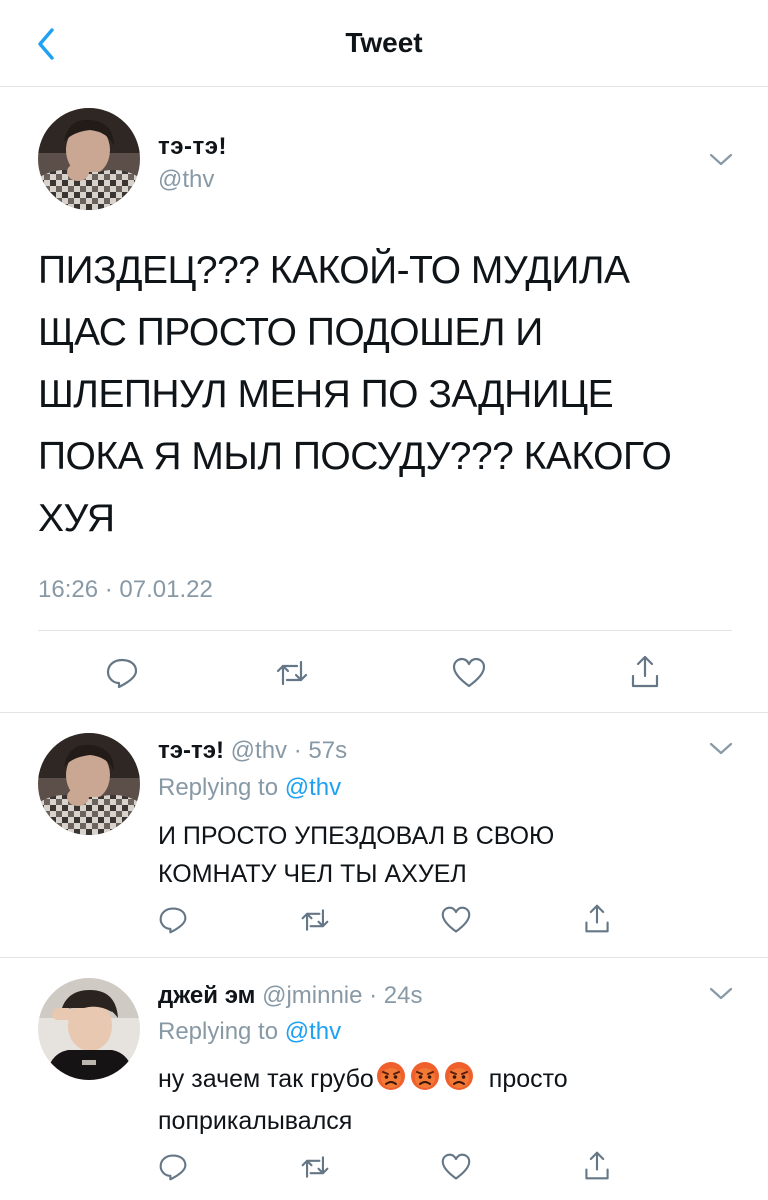  I want to click on reply-text-line: И ПРОСТО УПЕЗДОВАЛ В СВОЮ, so click(356, 836).